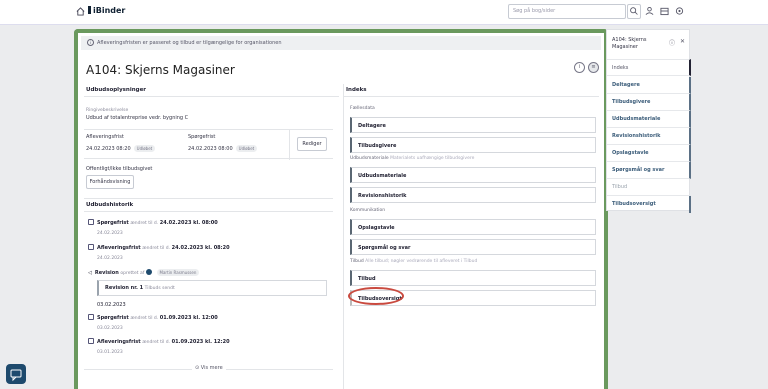 The image size is (768, 389). What do you see at coordinates (108, 149) in the screenshot?
I see `deadline-value: 24.02.2023 08:20` at bounding box center [108, 149].